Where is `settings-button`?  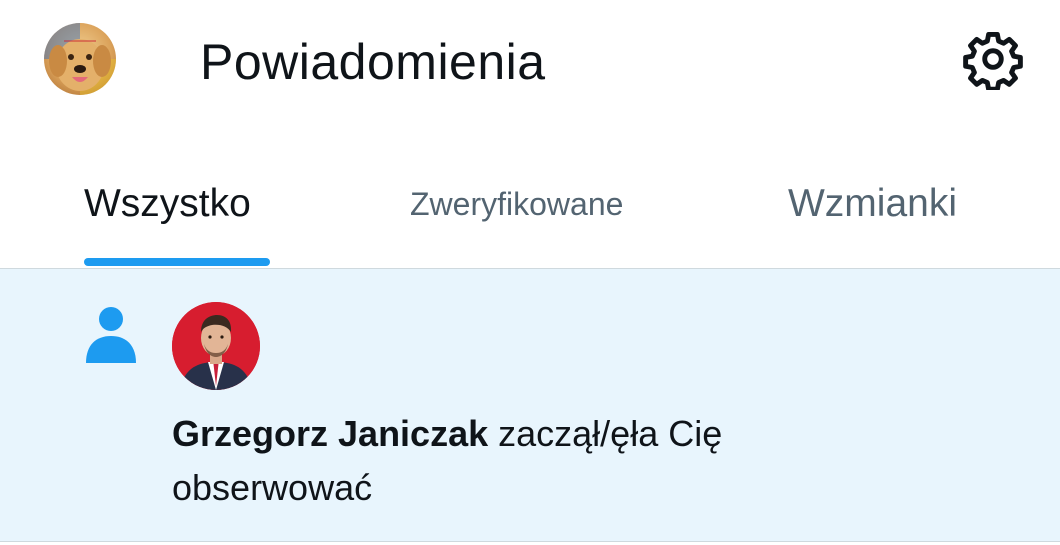
settings-button is located at coordinates (993, 59).